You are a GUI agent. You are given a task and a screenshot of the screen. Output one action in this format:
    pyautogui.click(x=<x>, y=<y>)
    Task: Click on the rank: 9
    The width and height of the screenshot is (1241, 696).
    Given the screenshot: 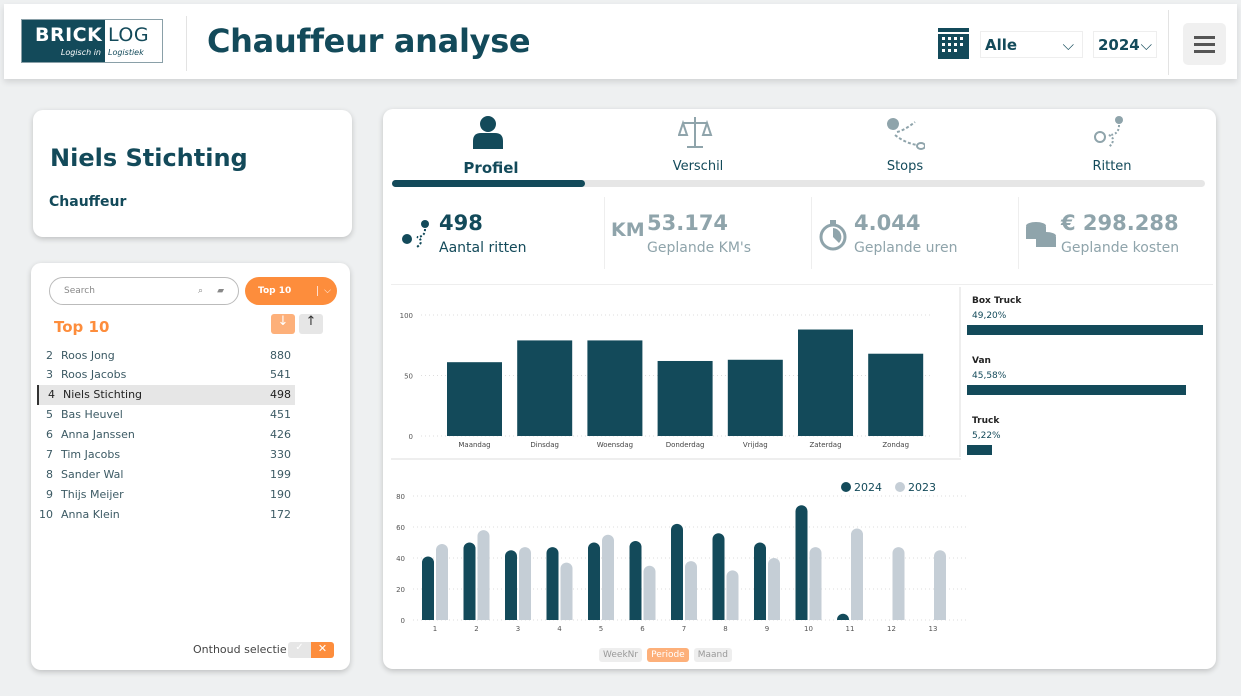 What is the action you would take?
    pyautogui.click(x=49, y=494)
    